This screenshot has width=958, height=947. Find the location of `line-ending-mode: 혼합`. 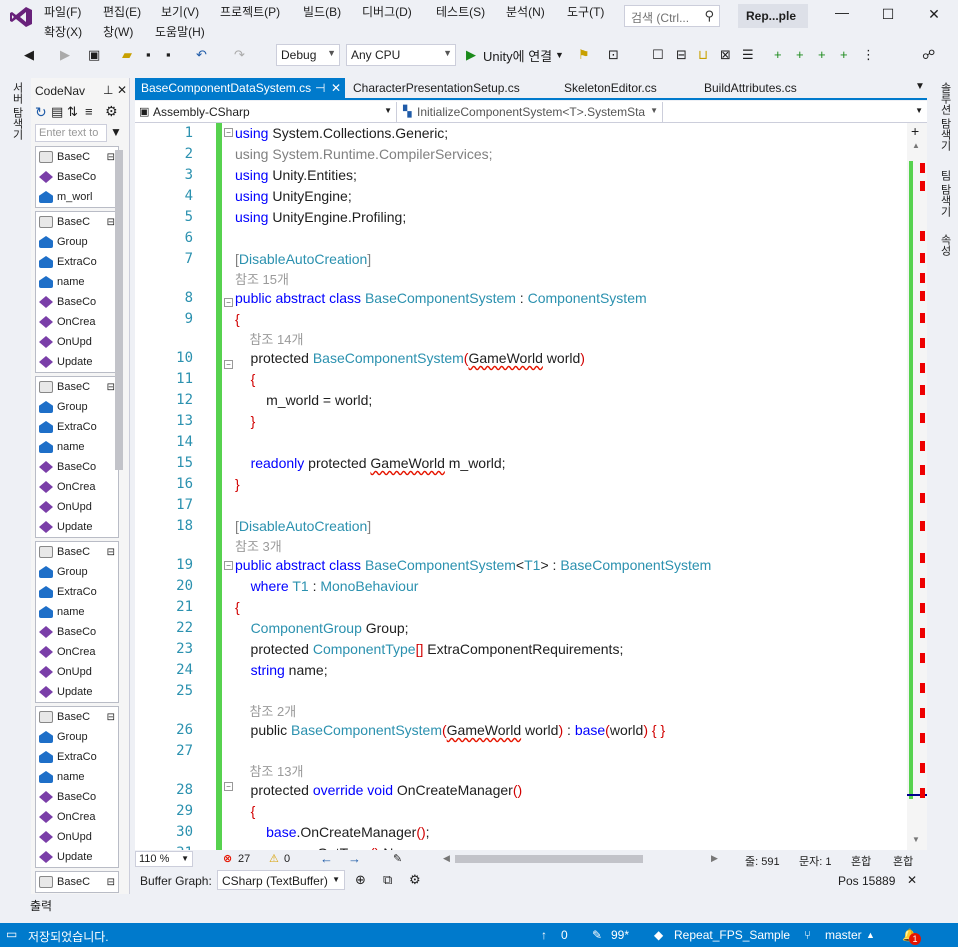

line-ending-mode: 혼합 is located at coordinates (903, 861).